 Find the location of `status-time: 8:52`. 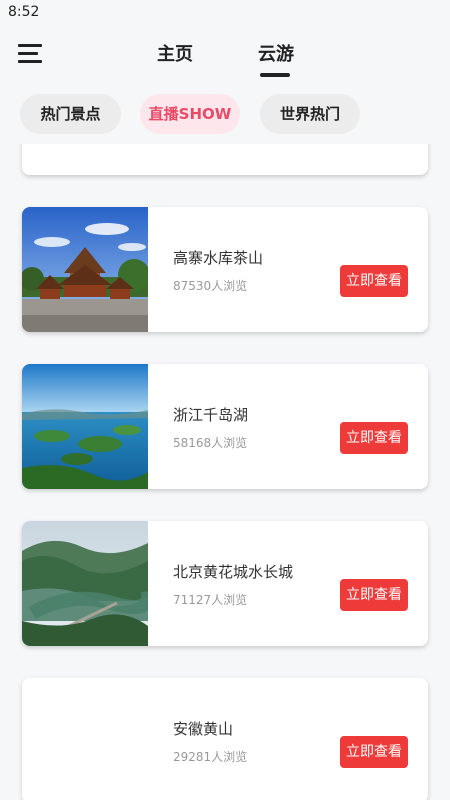

status-time: 8:52 is located at coordinates (24, 12).